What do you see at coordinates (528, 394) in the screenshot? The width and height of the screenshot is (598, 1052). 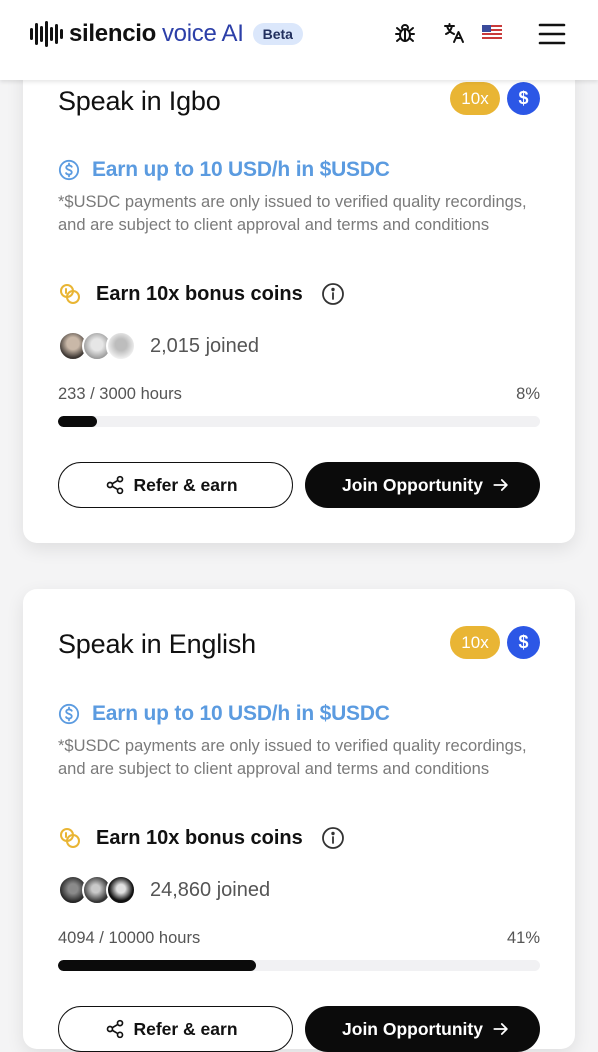 I see `progress-percent: 8%` at bounding box center [528, 394].